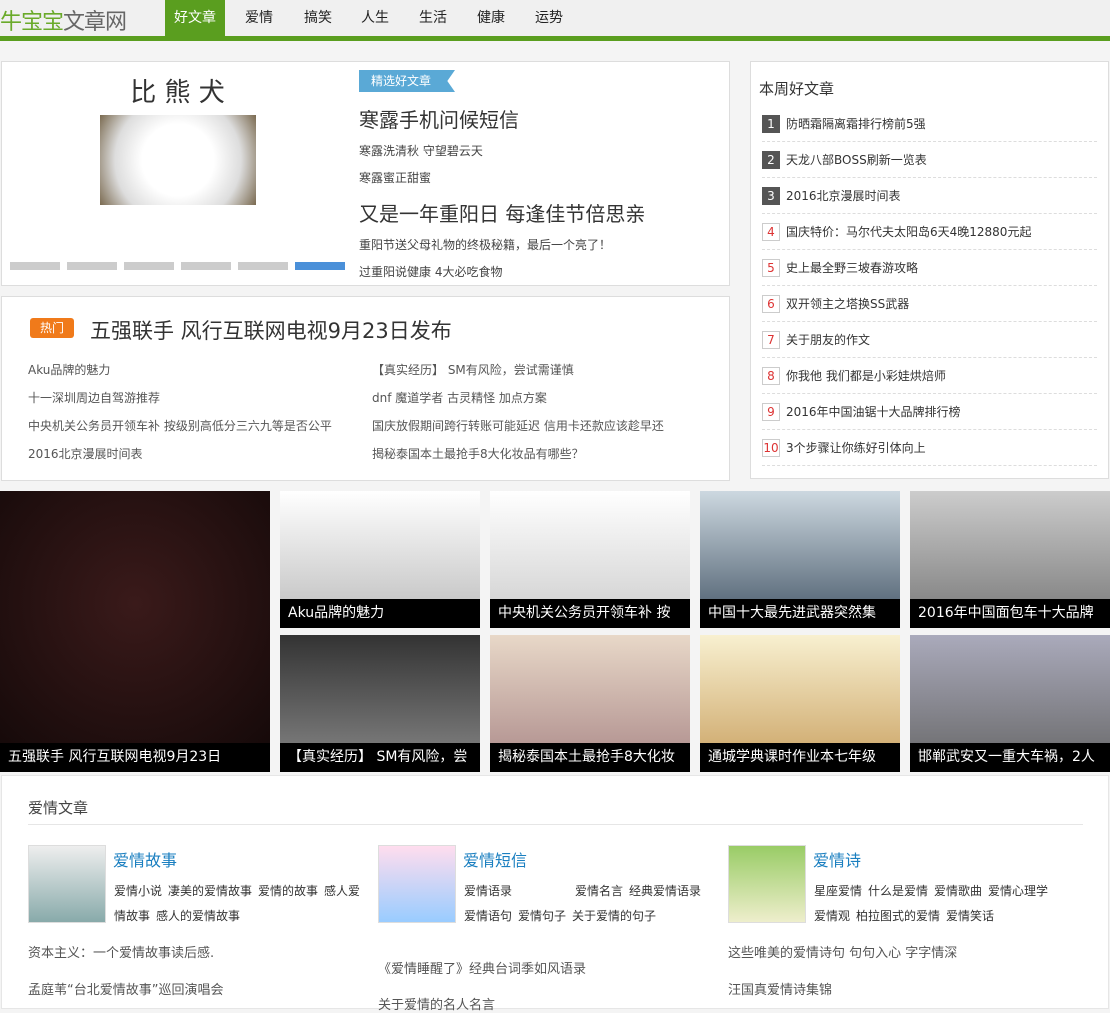  What do you see at coordinates (125, 988) in the screenshot?
I see `article-link: 孟庭苇“台北爱情故事”巡回演唱会` at bounding box center [125, 988].